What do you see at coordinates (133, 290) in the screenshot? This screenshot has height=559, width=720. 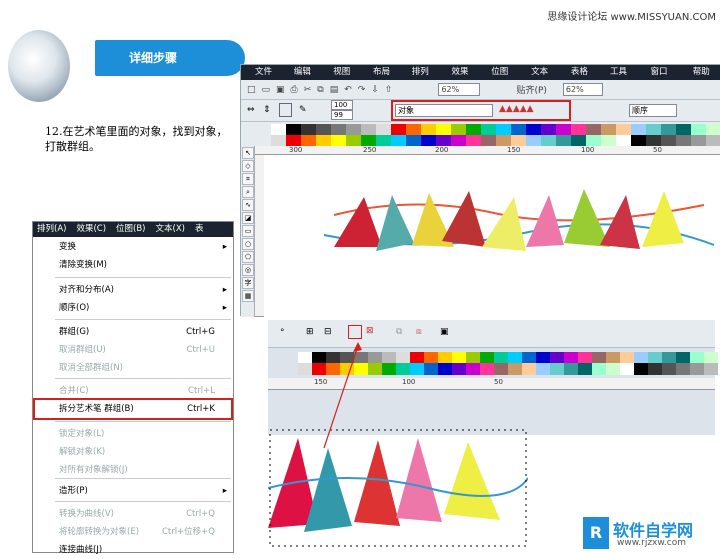 I see `menu-item: 对齐和分布(A) ▸` at bounding box center [133, 290].